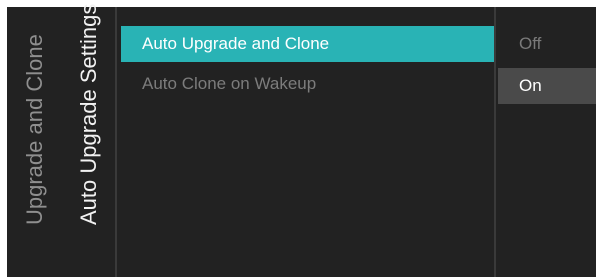  I want to click on breadcrumb-parent: Upgrade and Clone, so click(34, 129).